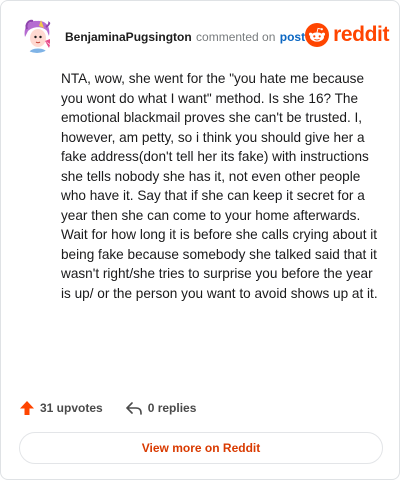 The height and width of the screenshot is (480, 400). Describe the element at coordinates (292, 37) in the screenshot. I see `post-link: post` at that location.